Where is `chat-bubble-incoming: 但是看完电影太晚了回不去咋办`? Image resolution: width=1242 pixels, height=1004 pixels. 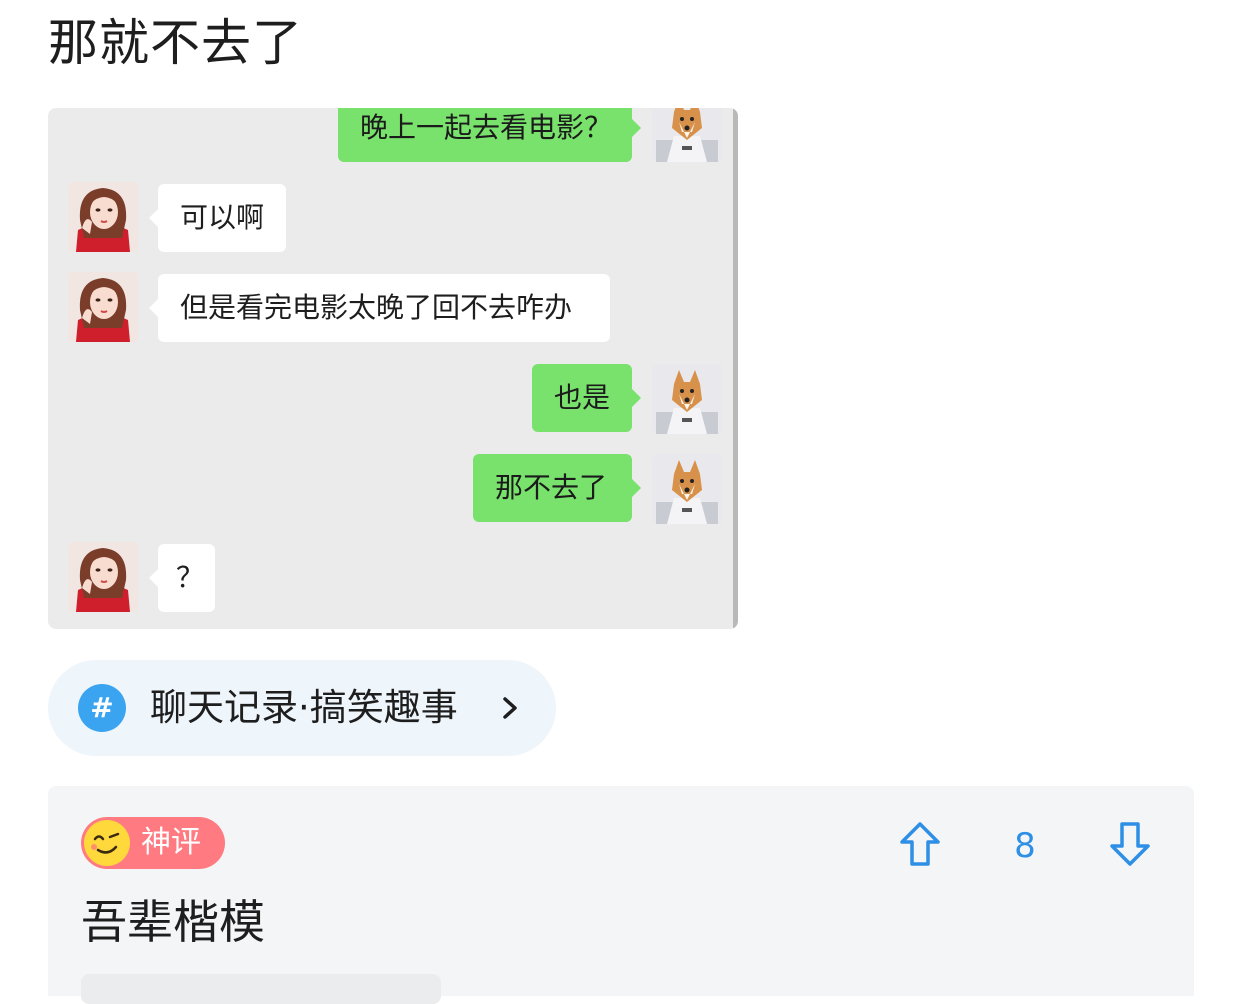
chat-bubble-incoming: 但是看完电影太晚了回不去咋办 is located at coordinates (379, 308).